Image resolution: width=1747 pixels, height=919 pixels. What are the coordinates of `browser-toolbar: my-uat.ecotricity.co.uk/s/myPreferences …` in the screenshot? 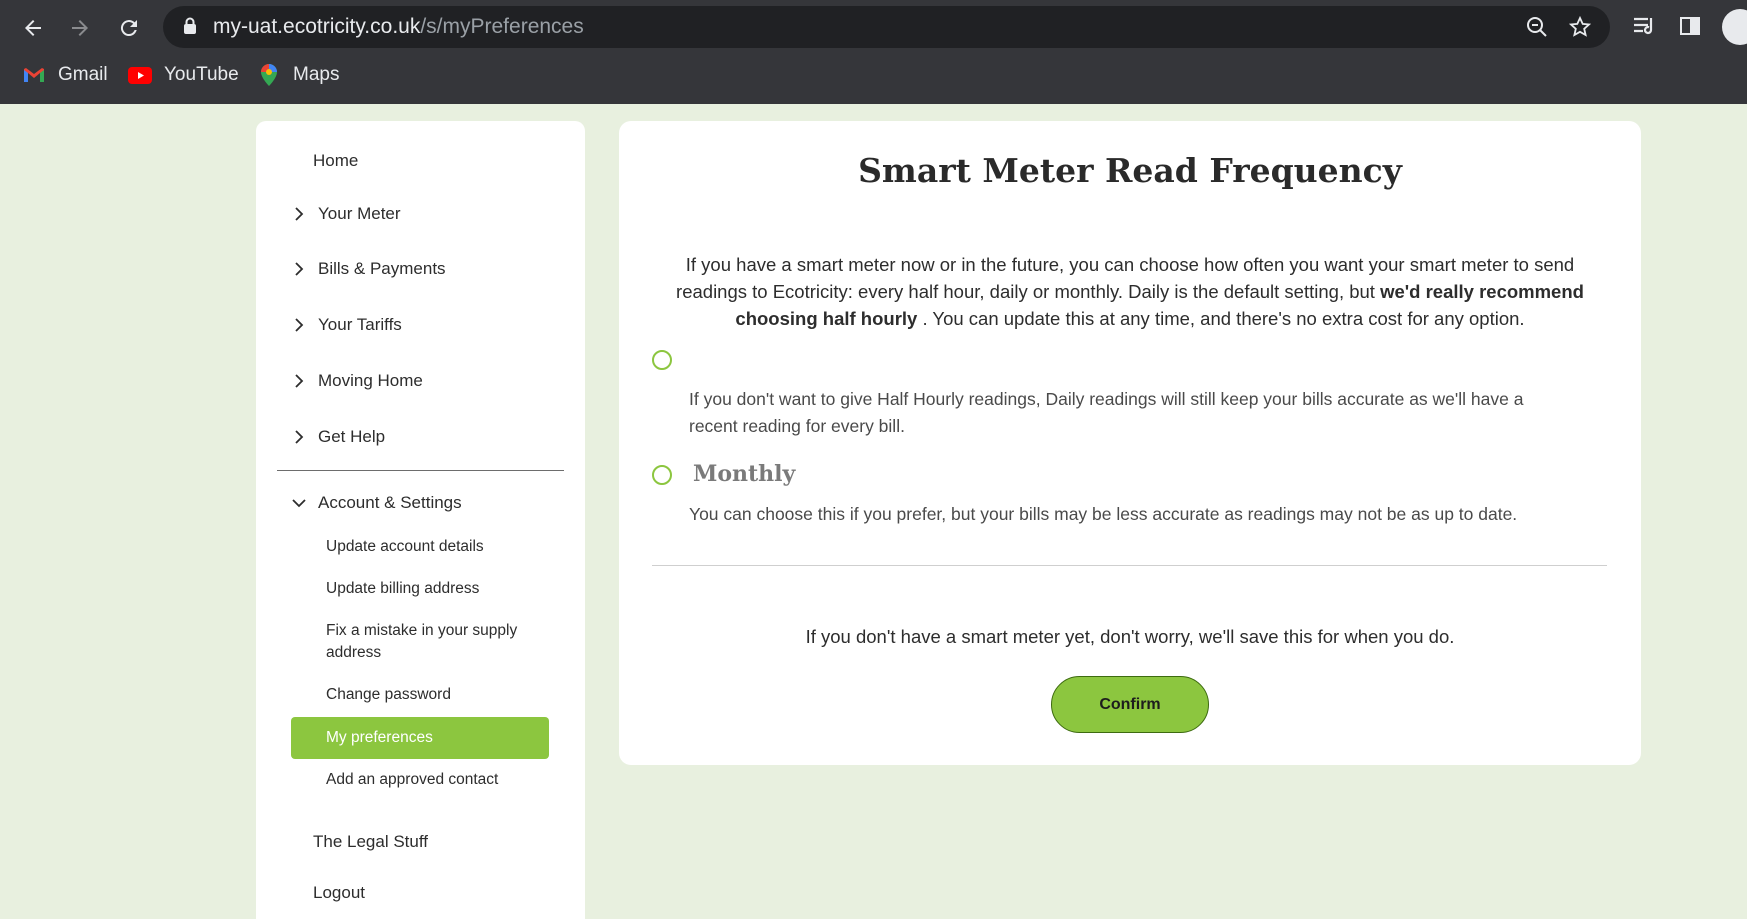 It's located at (873, 52).